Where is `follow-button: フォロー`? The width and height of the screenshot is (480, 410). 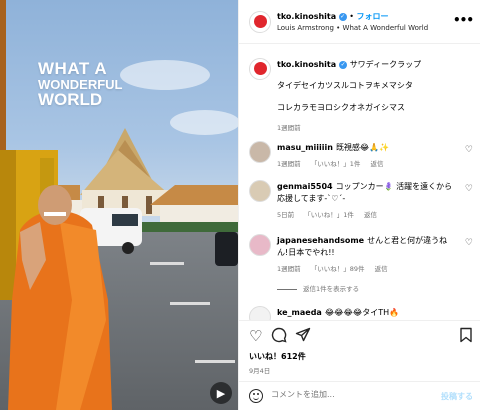 follow-button: フォロー is located at coordinates (373, 16).